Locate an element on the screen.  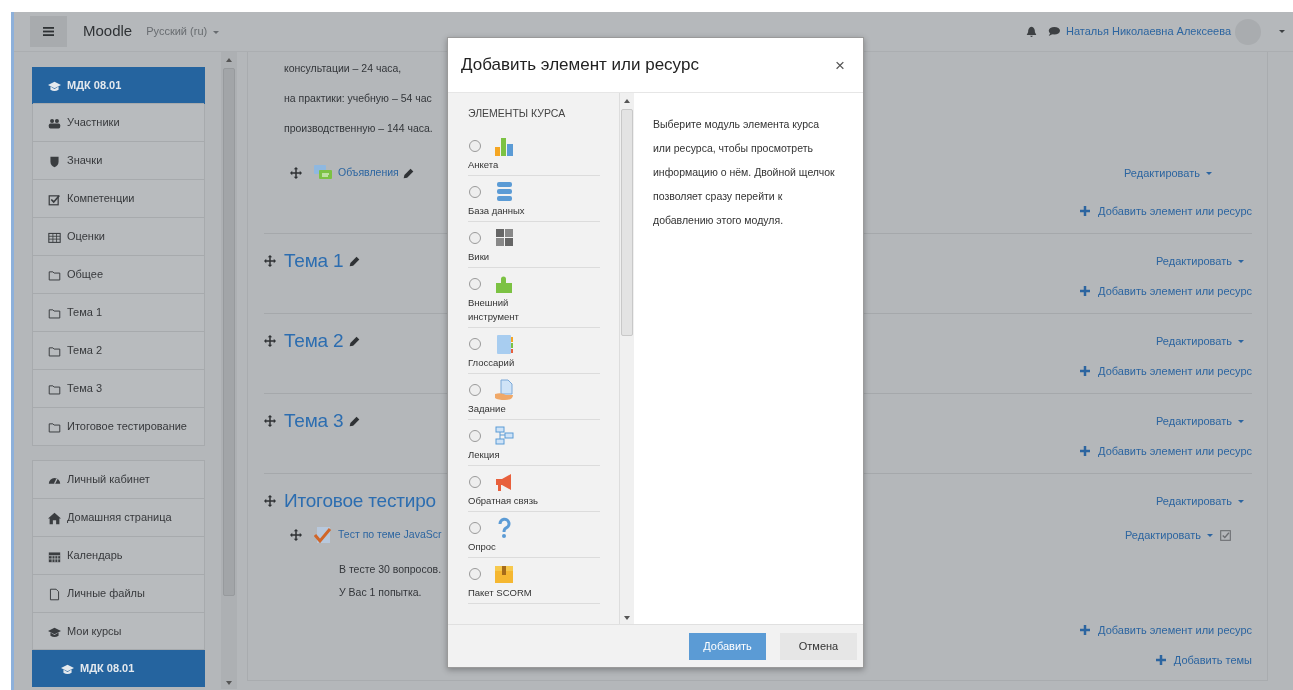
help-text: Выберите модуль элемента курса или ресурса, чтобы просмотреть информацию о нём. Двойной щелчок позволяет сразу перейти к добавлению этого модуля. is located at coordinates (744, 172).